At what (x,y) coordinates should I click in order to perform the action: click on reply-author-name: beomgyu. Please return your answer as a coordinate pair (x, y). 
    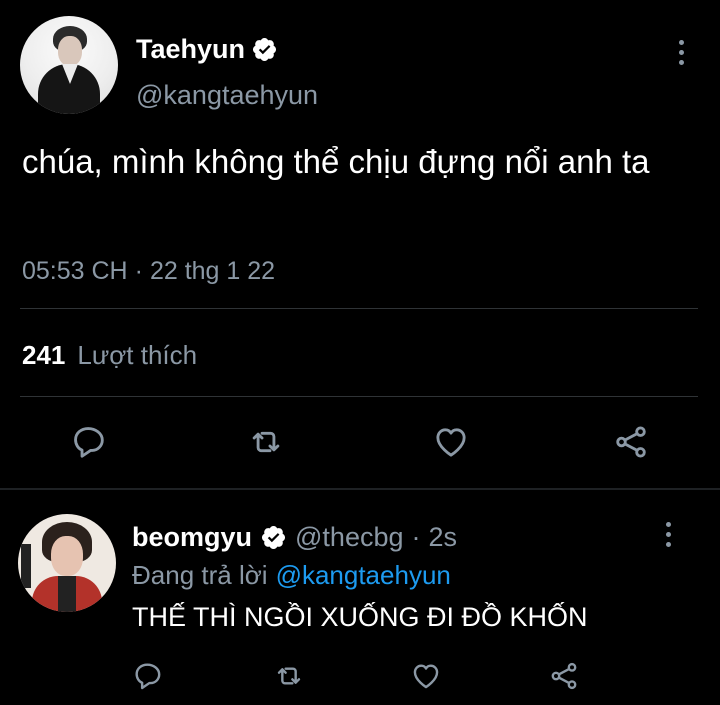
    Looking at the image, I should click on (192, 537).